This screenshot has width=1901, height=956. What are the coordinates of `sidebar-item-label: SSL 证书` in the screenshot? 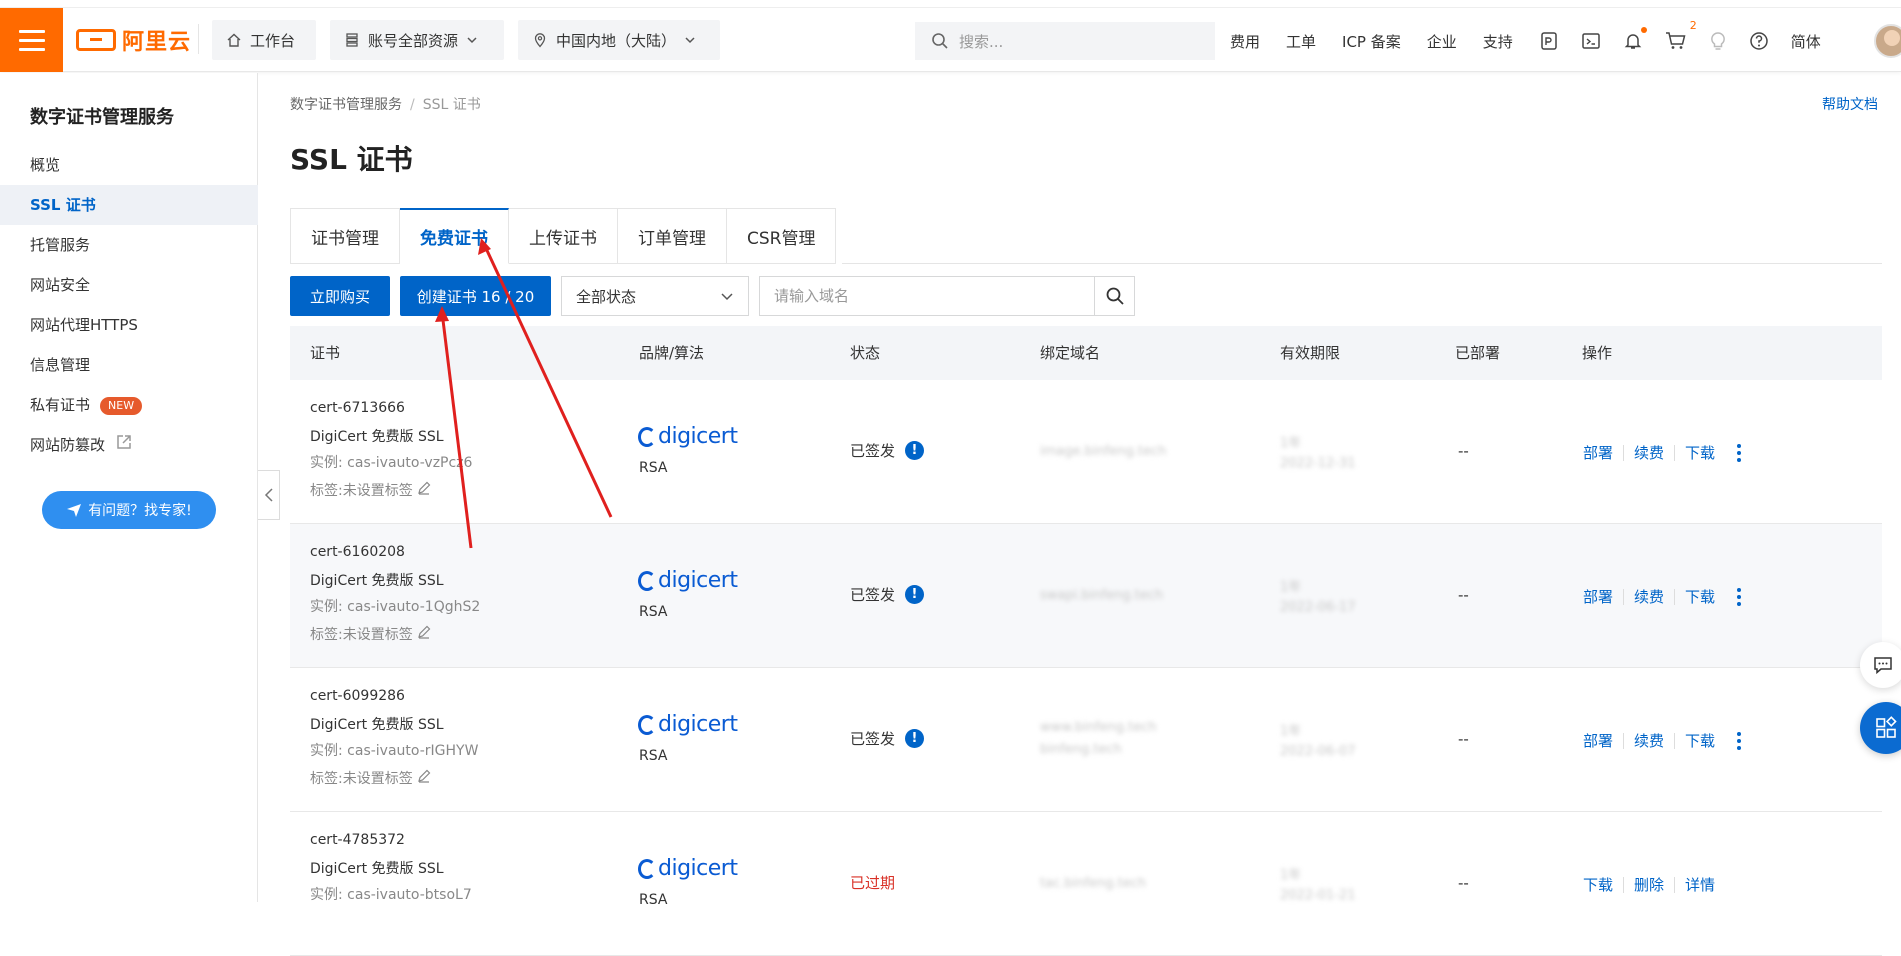 It's located at (63, 205).